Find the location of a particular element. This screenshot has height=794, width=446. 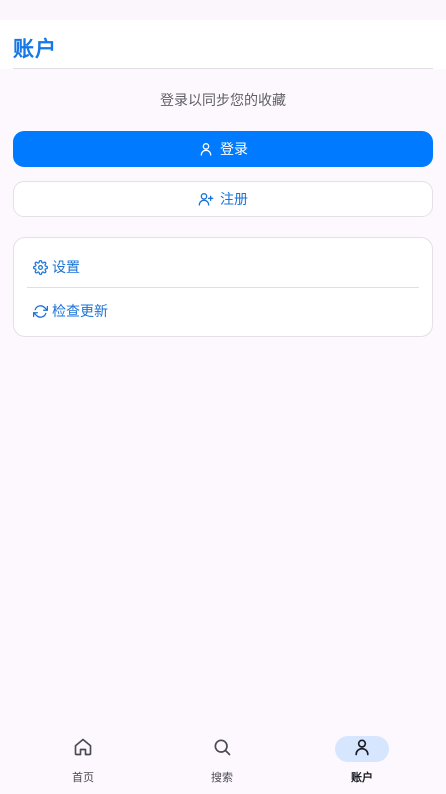

register-button-label: 注册 is located at coordinates (234, 200).